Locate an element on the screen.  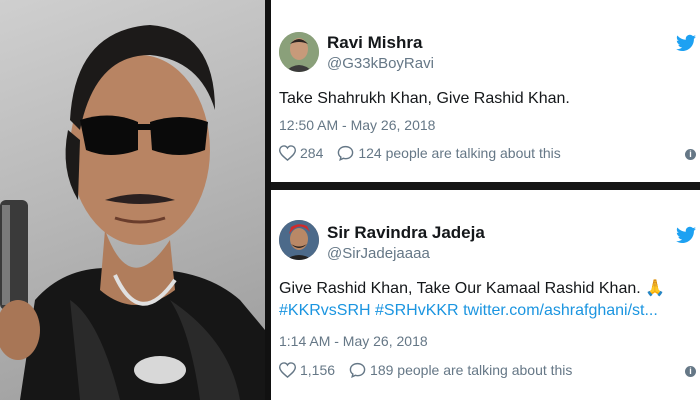
hashtag-link: #SRHvKKR is located at coordinates (417, 310).